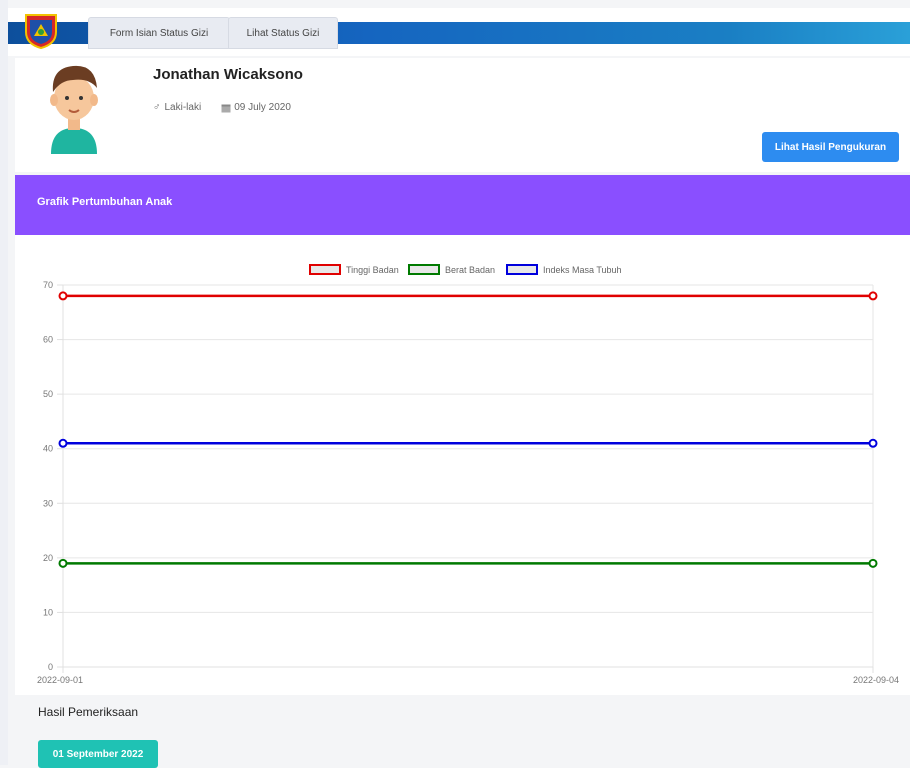 This screenshot has height=768, width=910. I want to click on y-tick-label: 60, so click(48, 340).